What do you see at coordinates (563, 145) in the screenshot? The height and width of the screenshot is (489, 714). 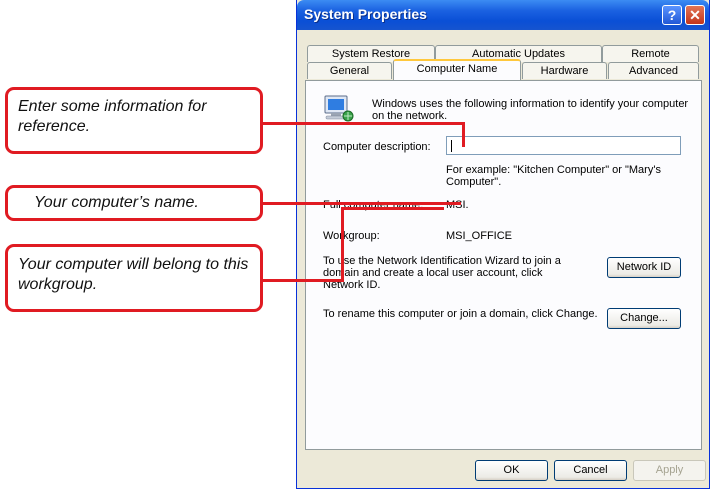 I see `computer-description-input` at bounding box center [563, 145].